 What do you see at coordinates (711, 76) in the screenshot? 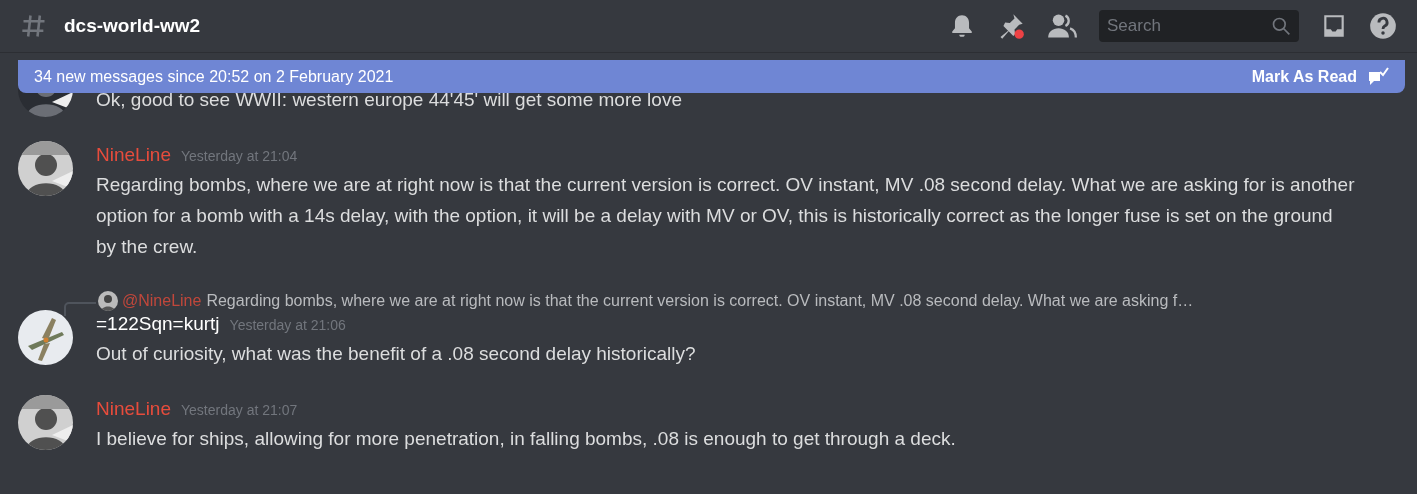
I see `new-messages-bar: 34 new messages since 20:52 on 2 February 2021 Mark As Read` at bounding box center [711, 76].